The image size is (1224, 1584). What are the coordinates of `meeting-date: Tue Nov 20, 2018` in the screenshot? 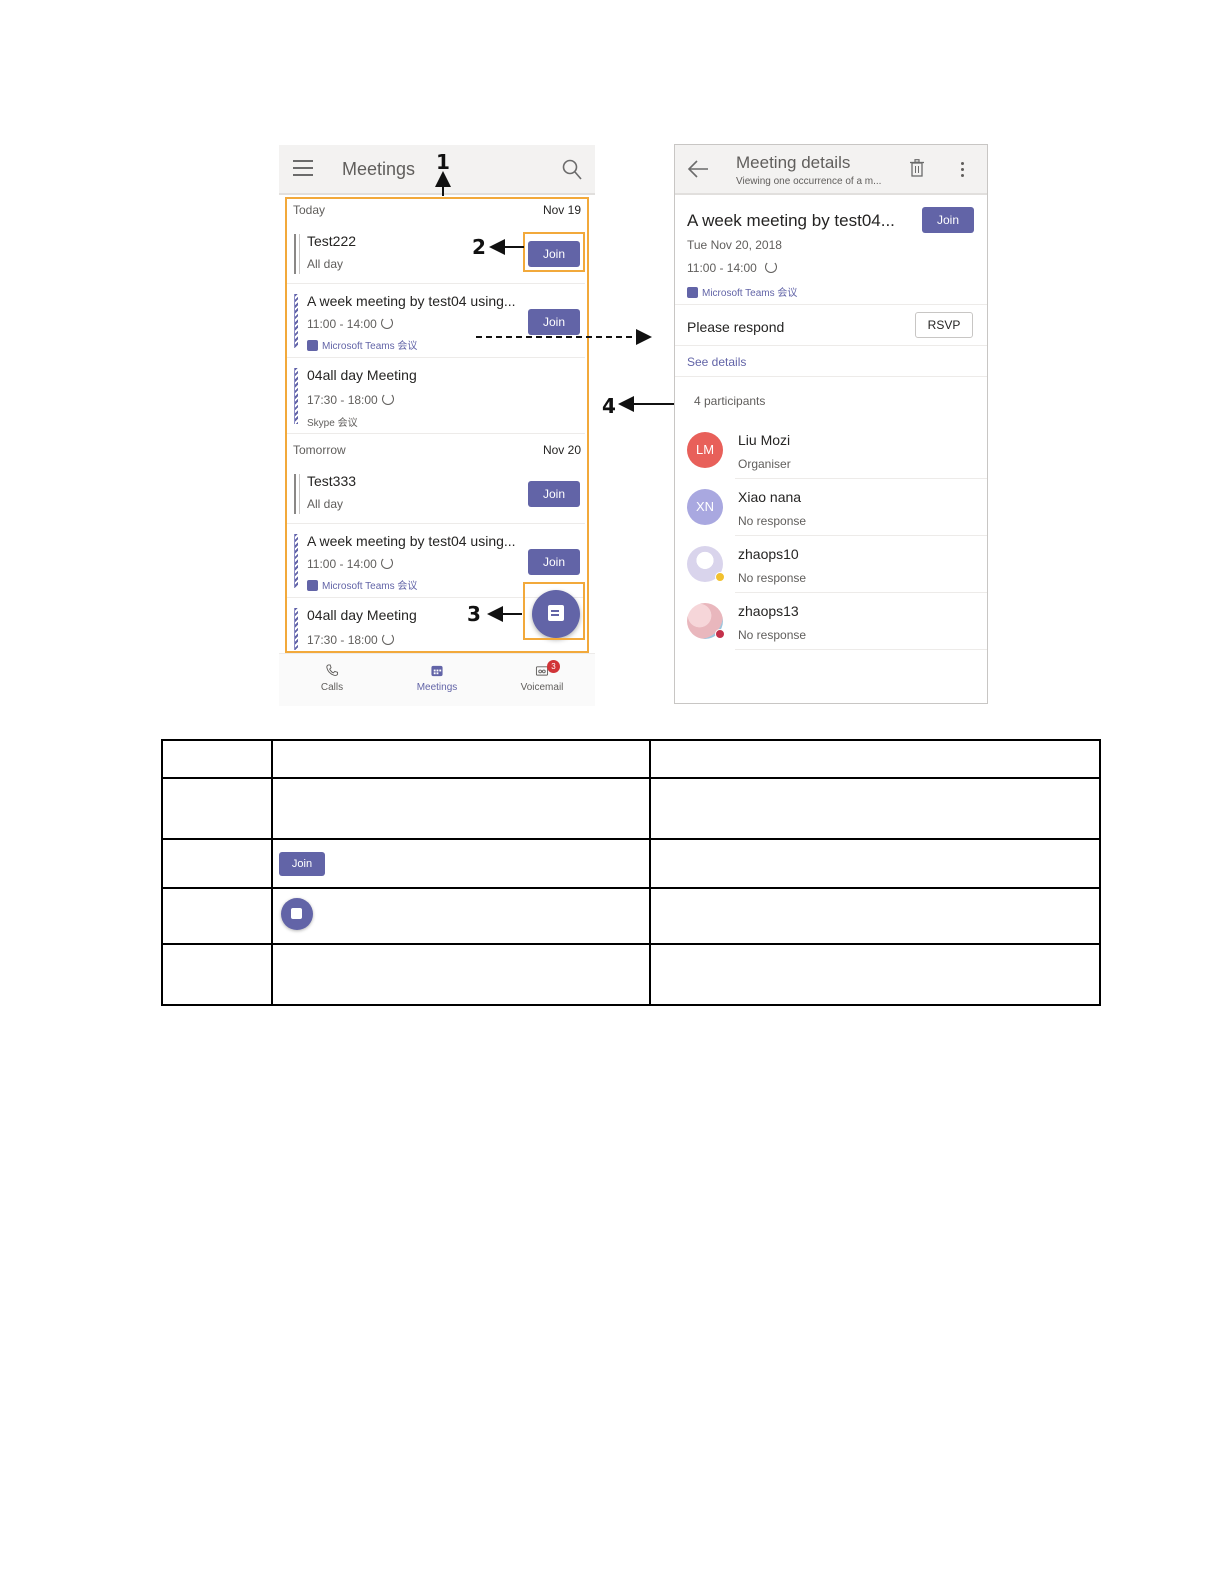 It's located at (734, 245).